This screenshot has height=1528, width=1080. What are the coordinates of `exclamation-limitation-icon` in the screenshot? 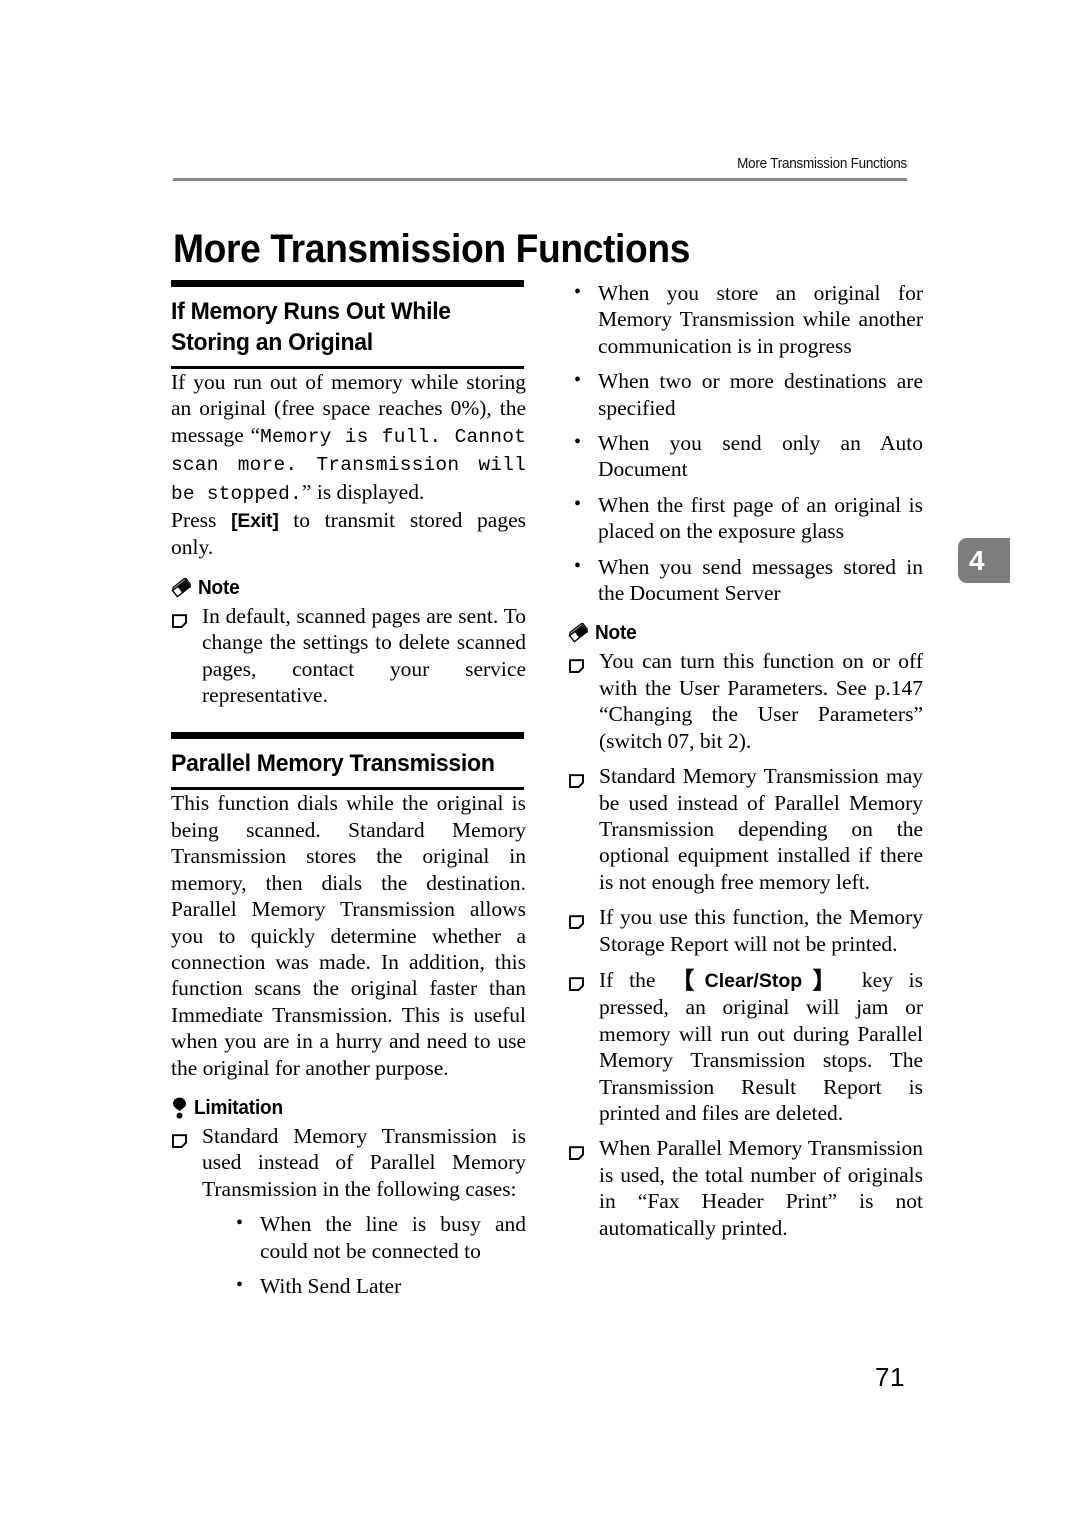 It's located at (179, 1108).